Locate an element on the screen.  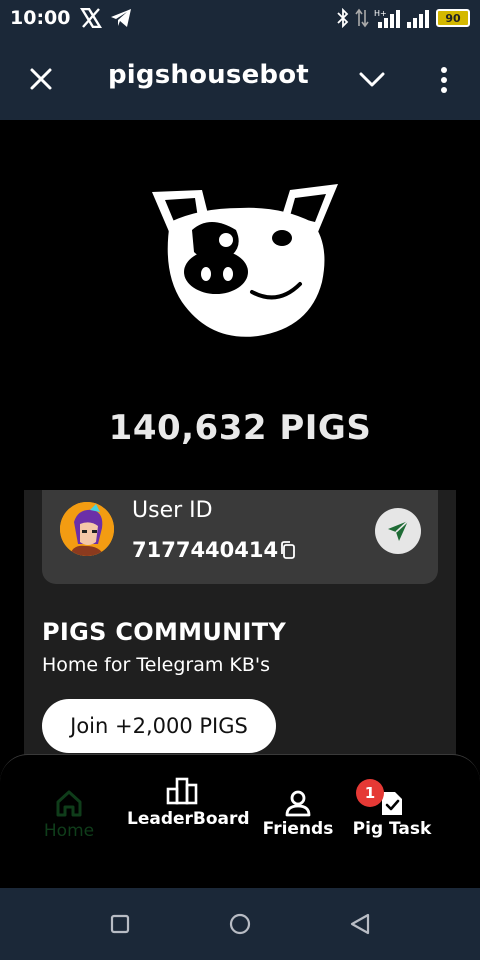
nav-item-home: Home is located at coordinates (69, 815).